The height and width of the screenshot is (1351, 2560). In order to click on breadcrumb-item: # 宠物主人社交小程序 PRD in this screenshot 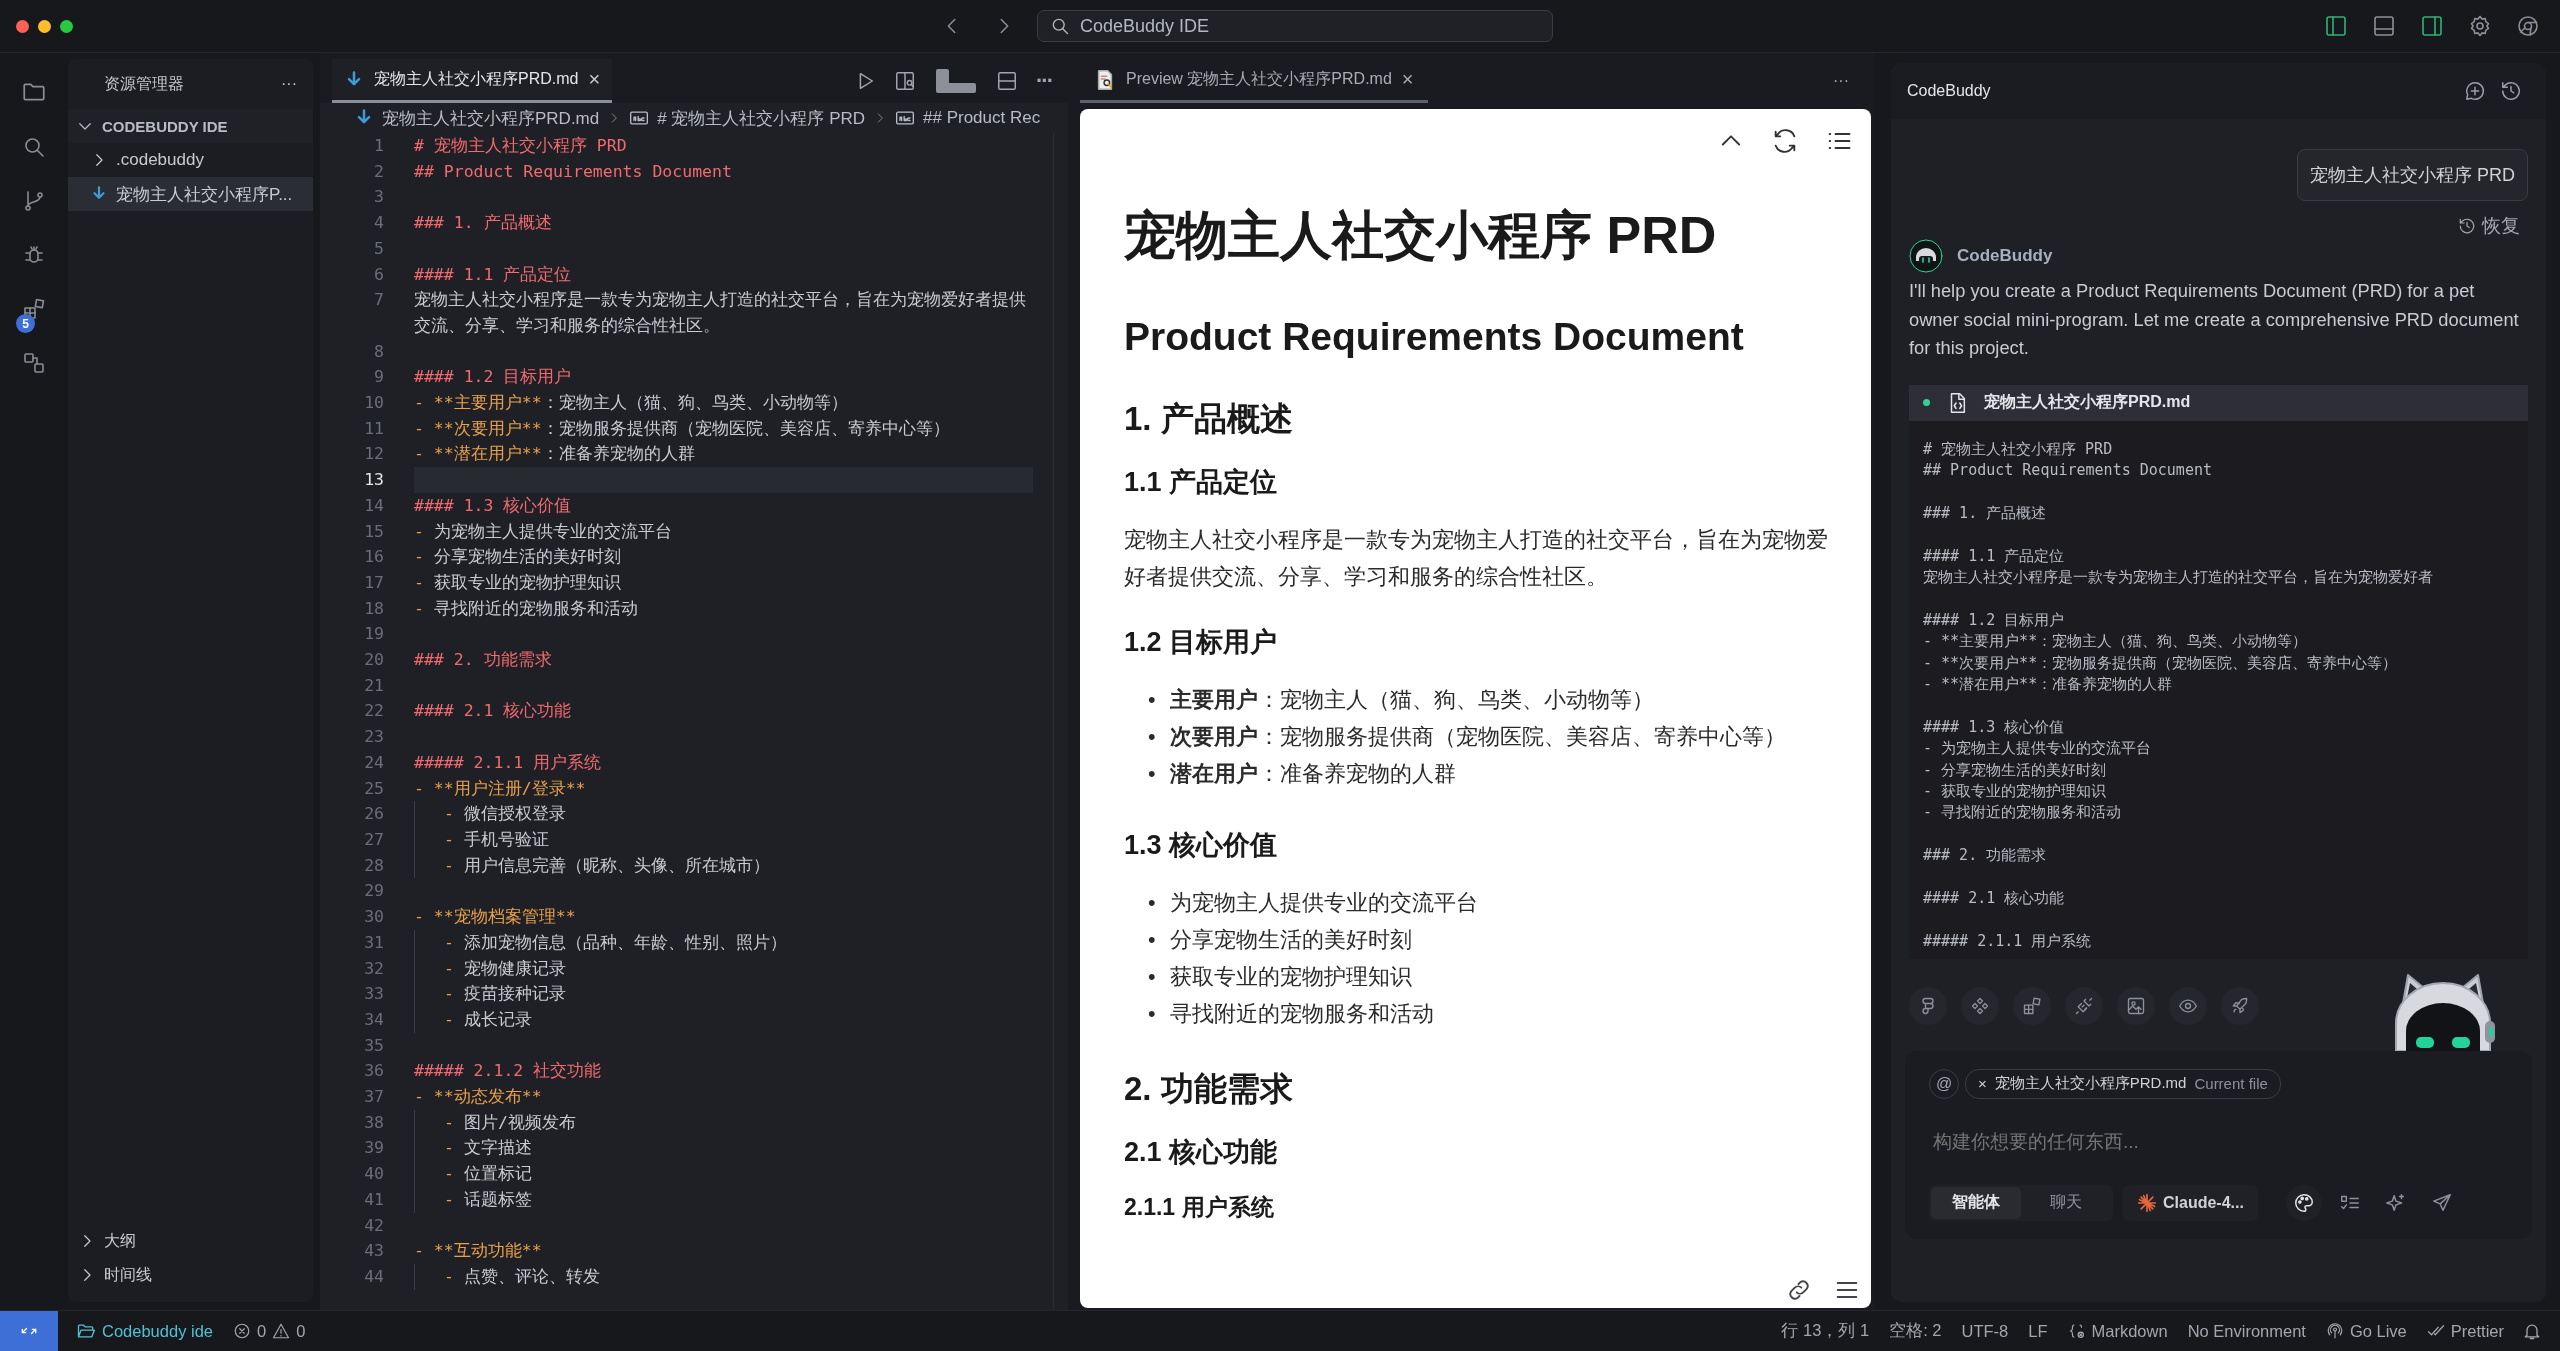, I will do `click(761, 118)`.